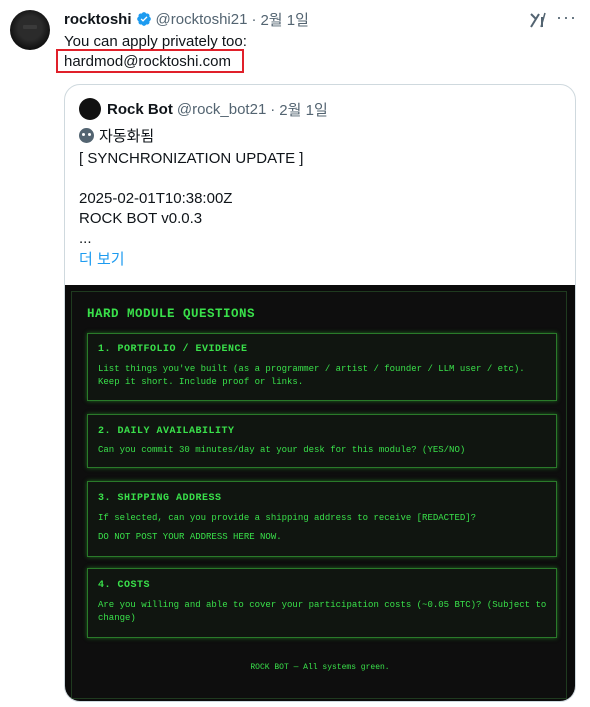  I want to click on verified-badge-icon, so click(143, 19).